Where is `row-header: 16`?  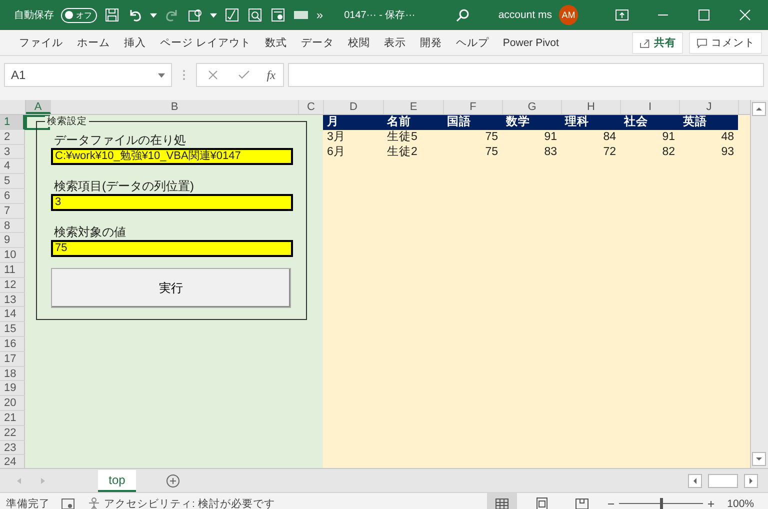
row-header: 16 is located at coordinates (12, 344).